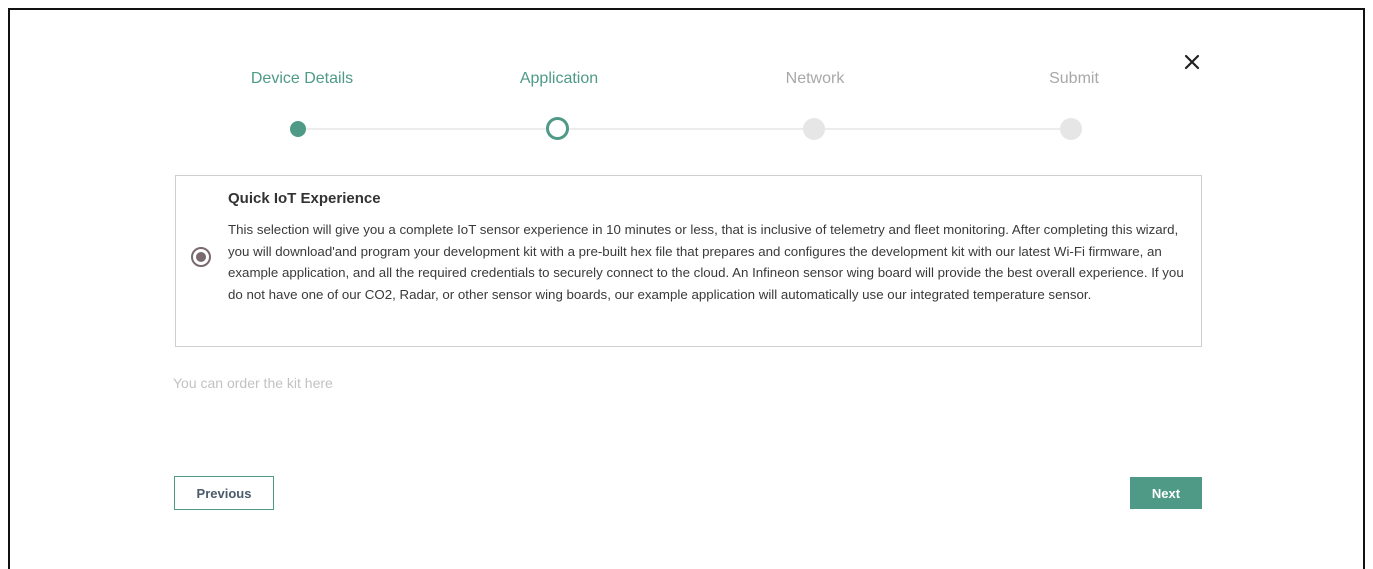 The width and height of the screenshot is (1373, 569). What do you see at coordinates (224, 493) in the screenshot?
I see `previous-button: Previous` at bounding box center [224, 493].